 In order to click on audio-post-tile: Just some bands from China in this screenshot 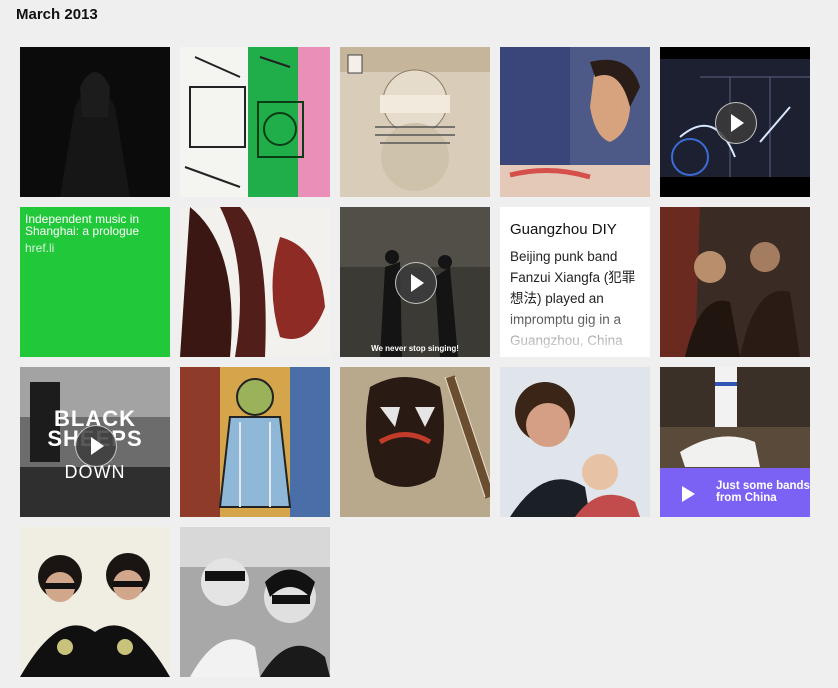, I will do `click(735, 442)`.